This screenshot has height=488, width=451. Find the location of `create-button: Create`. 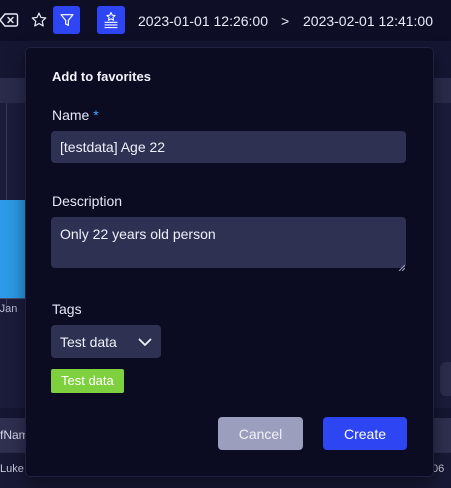

create-button: Create is located at coordinates (365, 433).